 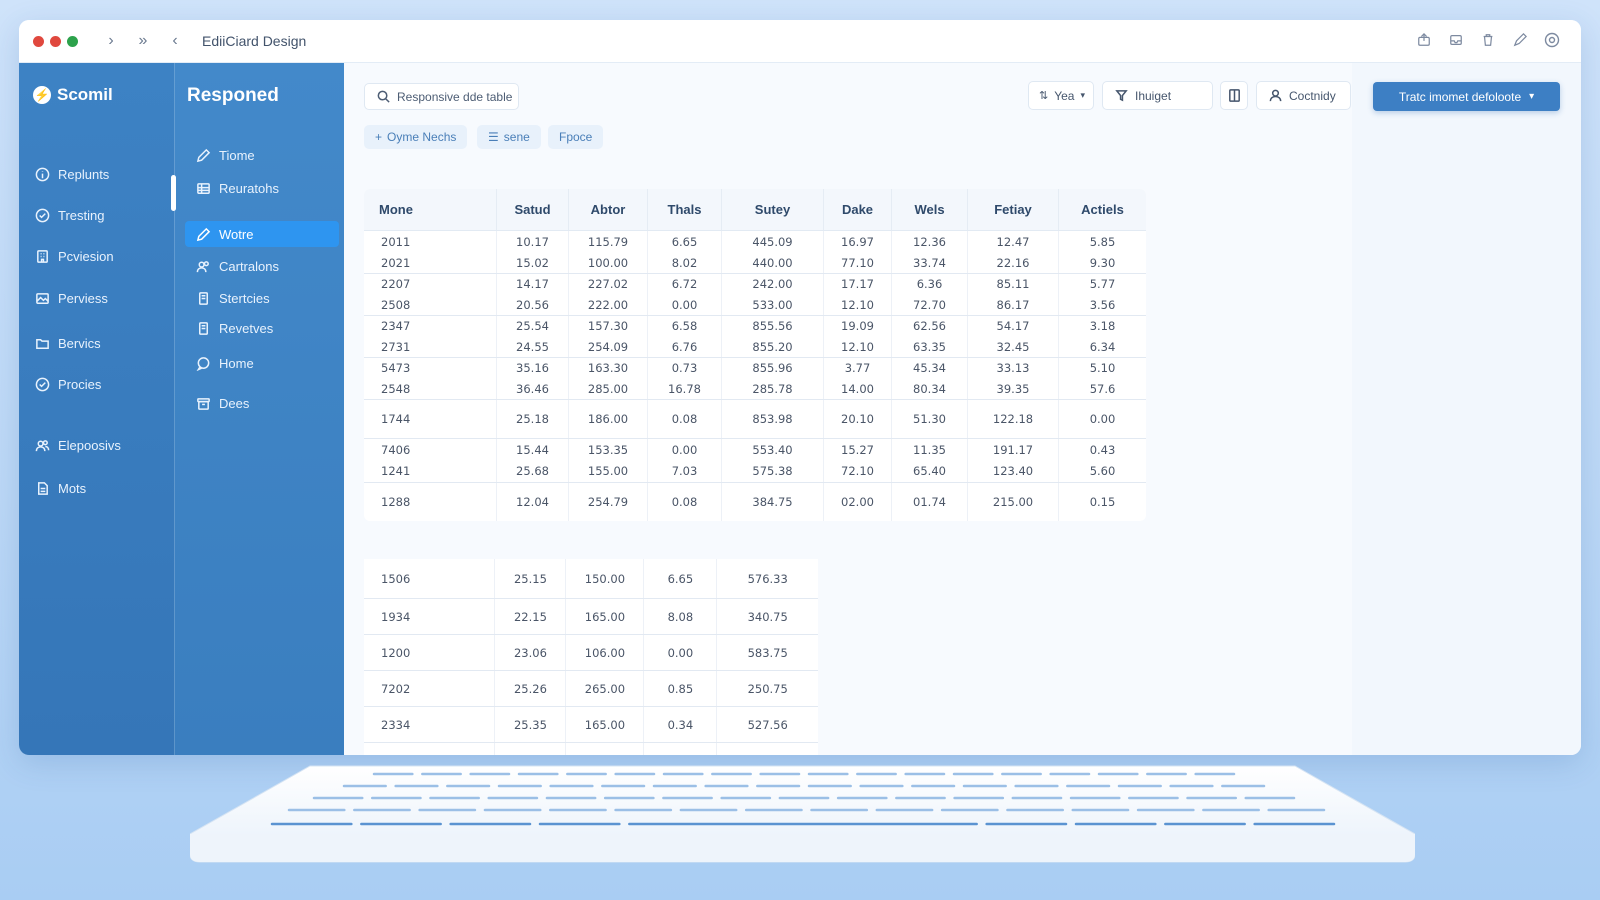 What do you see at coordinates (74, 256) in the screenshot?
I see `sidebar-item-pcviesion: Pcviesion` at bounding box center [74, 256].